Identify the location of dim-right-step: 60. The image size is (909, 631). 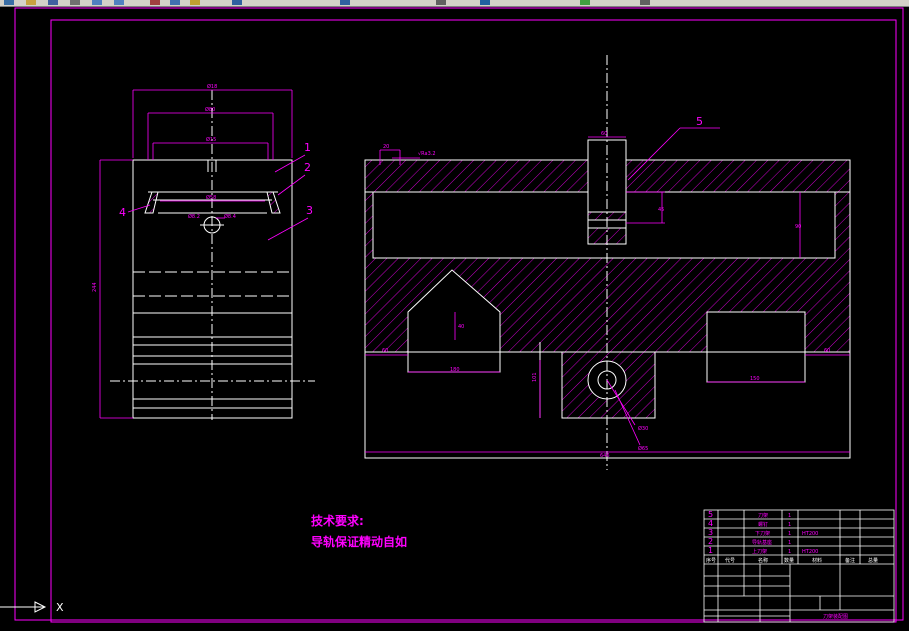
(827, 351).